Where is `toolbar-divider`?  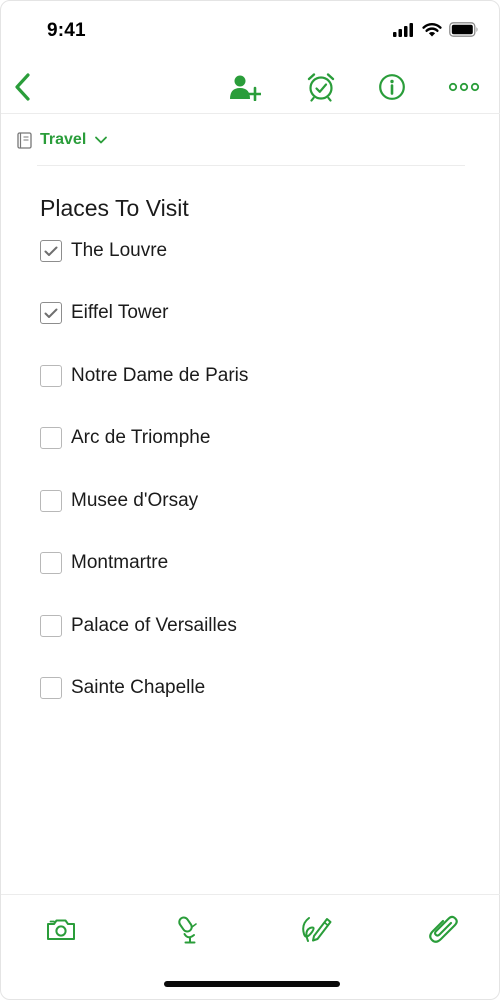 toolbar-divider is located at coordinates (250, 894).